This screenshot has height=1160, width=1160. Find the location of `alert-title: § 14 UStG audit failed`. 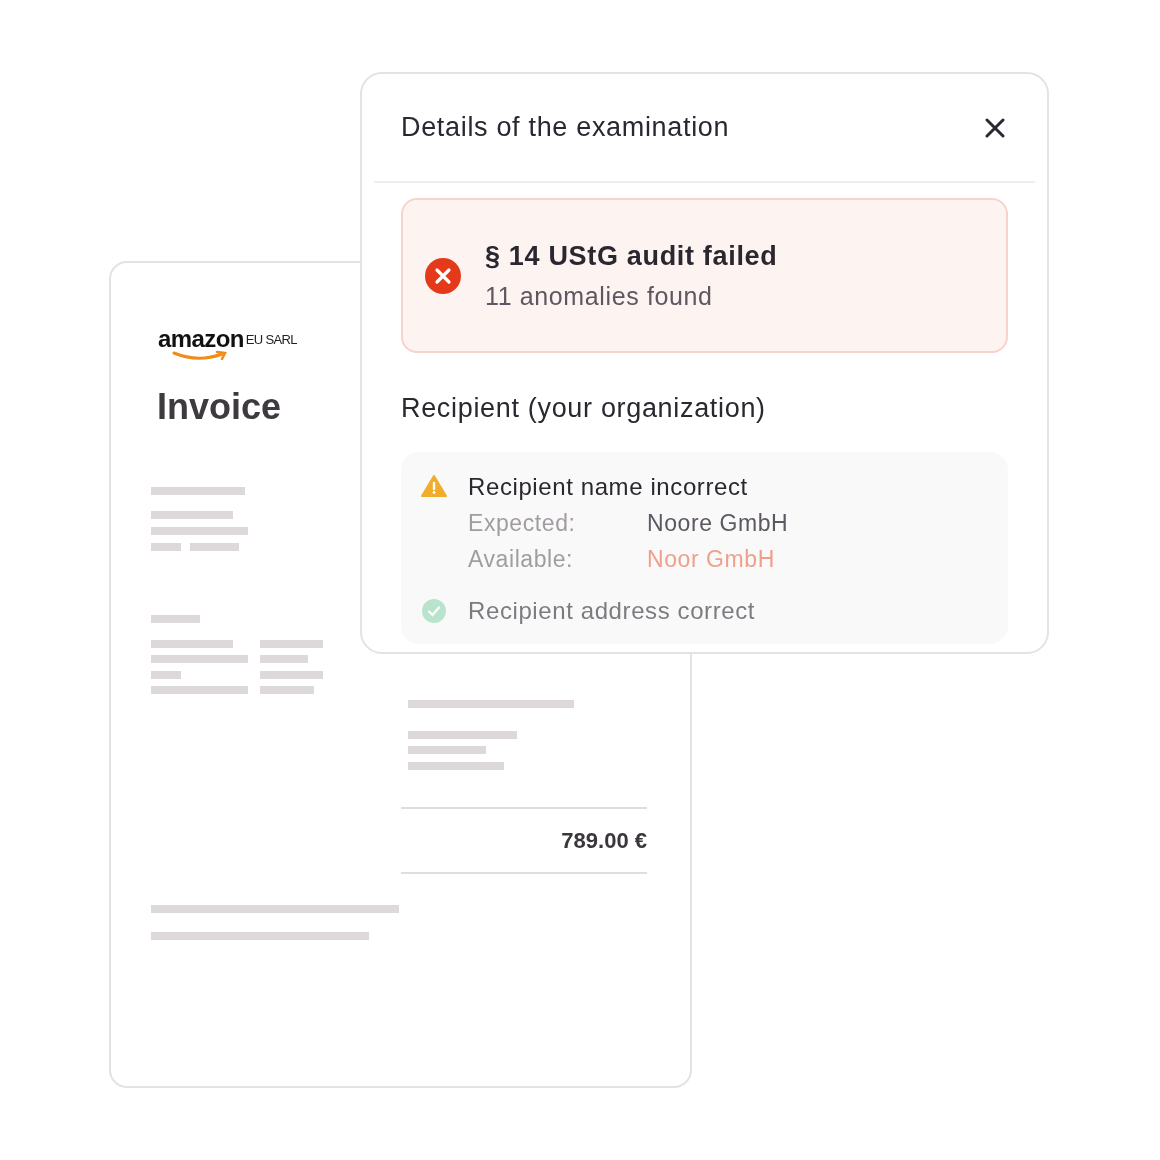

alert-title: § 14 UStG audit failed is located at coordinates (631, 256).